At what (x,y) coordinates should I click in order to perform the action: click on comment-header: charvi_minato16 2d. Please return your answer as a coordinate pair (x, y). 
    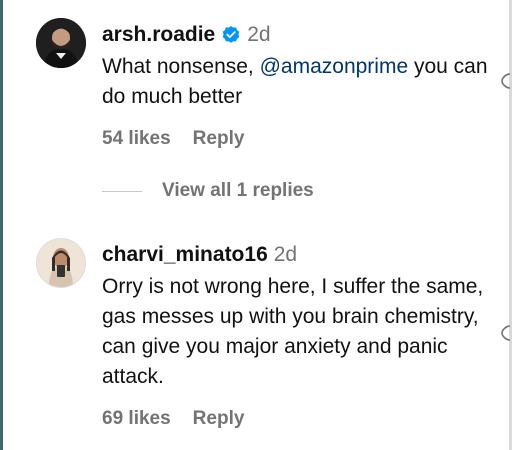
    Looking at the image, I should click on (300, 255).